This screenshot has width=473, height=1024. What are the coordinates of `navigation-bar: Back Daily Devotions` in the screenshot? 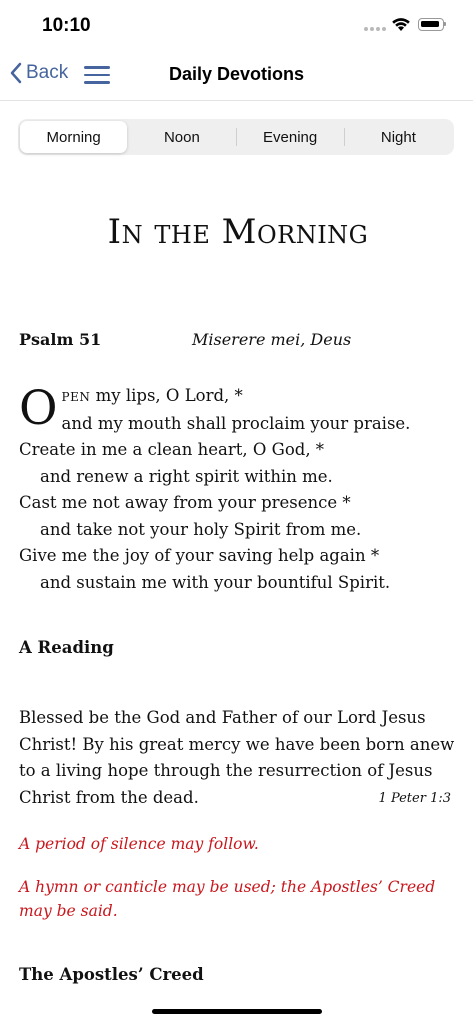 It's located at (236, 76).